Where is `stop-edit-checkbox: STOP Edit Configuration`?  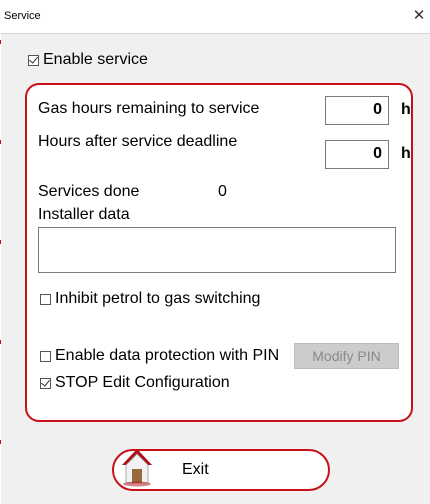
stop-edit-checkbox: STOP Edit Configuration is located at coordinates (135, 383).